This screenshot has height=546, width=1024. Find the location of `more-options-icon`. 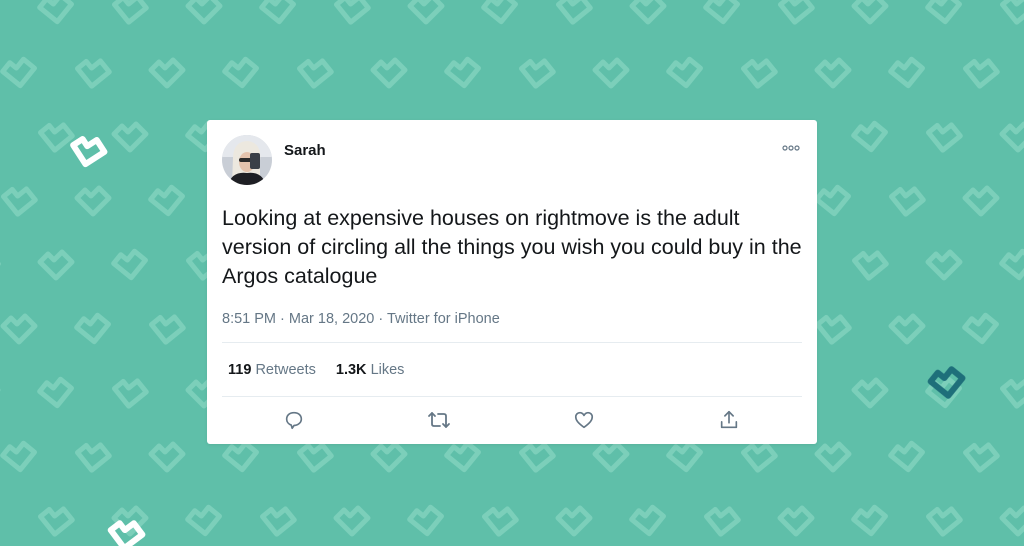

more-options-icon is located at coordinates (791, 148).